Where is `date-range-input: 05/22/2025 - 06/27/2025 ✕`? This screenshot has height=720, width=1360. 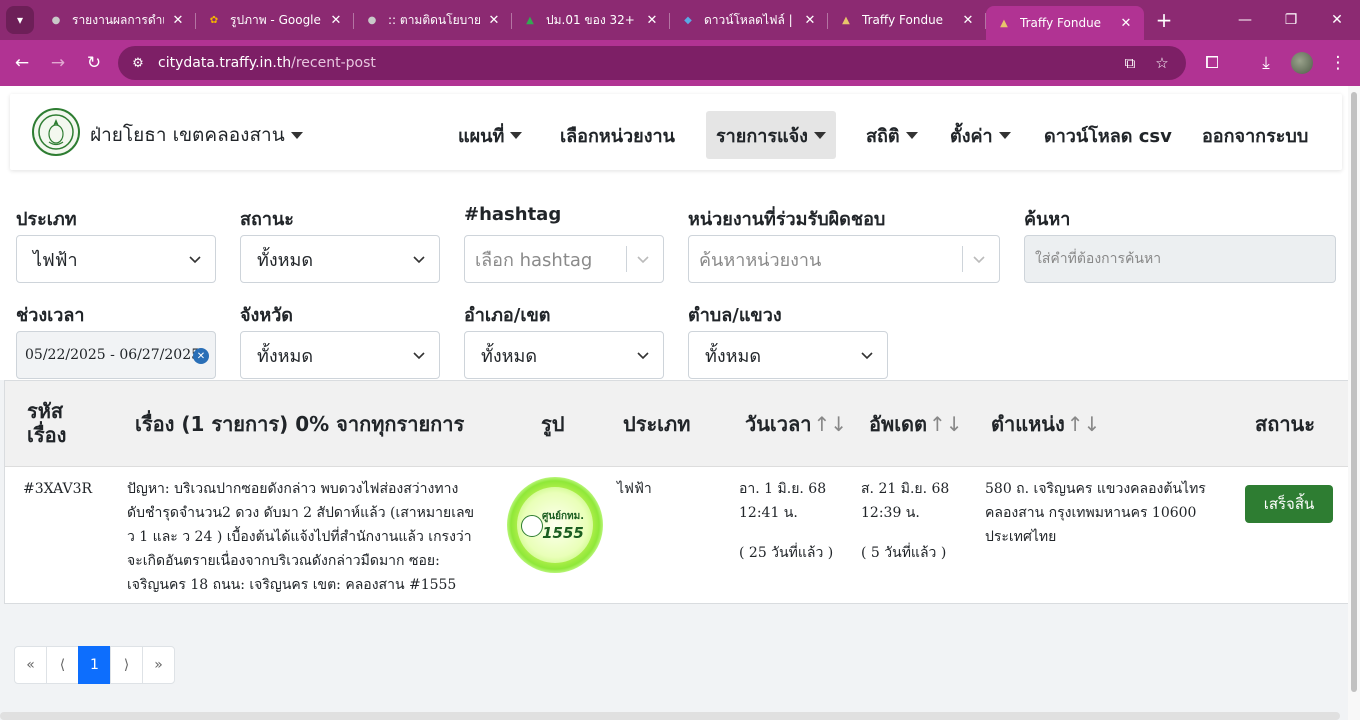
date-range-input: 05/22/2025 - 06/27/2025 ✕ is located at coordinates (116, 355).